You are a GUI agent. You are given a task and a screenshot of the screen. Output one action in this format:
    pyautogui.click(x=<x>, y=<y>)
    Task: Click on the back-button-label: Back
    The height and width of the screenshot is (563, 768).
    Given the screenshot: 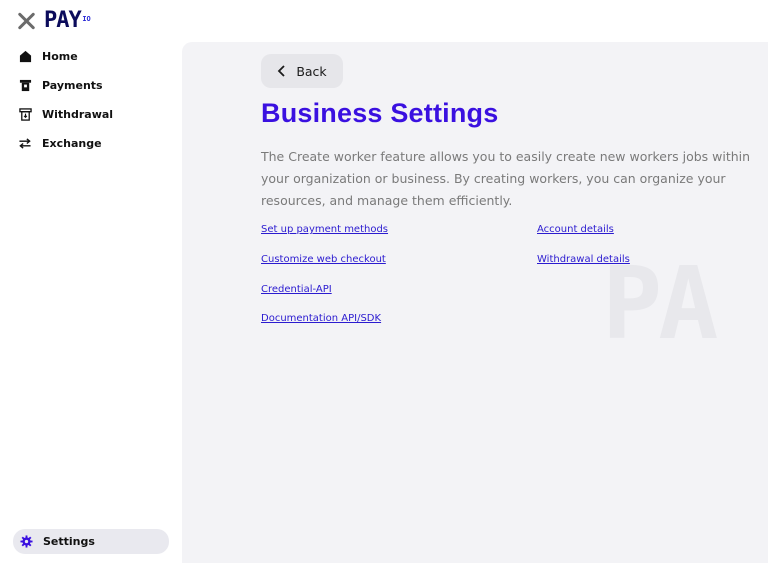 What is the action you would take?
    pyautogui.click(x=311, y=71)
    